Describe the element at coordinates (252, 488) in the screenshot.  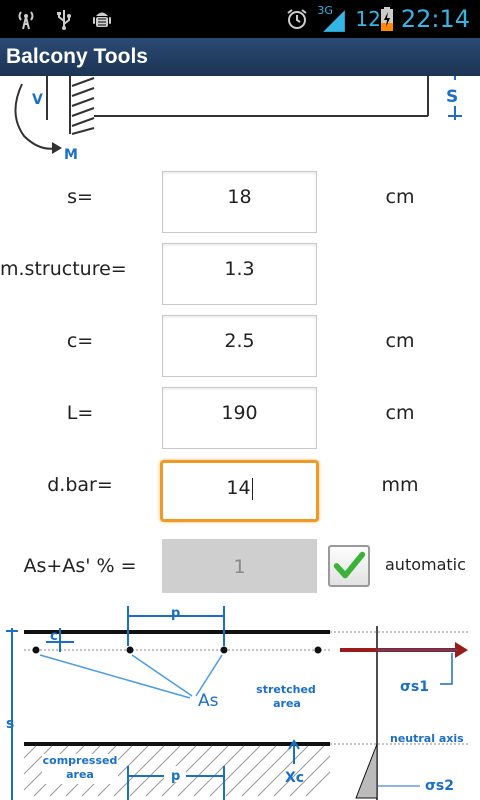
I see `text-cursor` at that location.